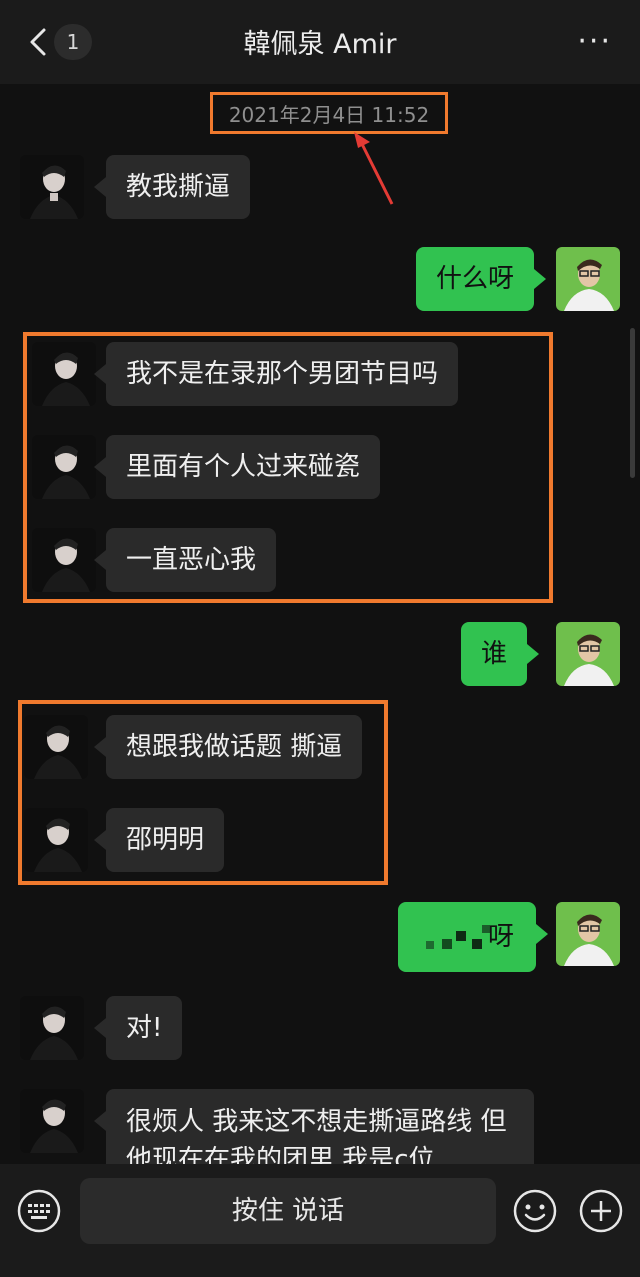 Image resolution: width=640 pixels, height=1277 pixels. I want to click on plus-icon, so click(601, 1211).